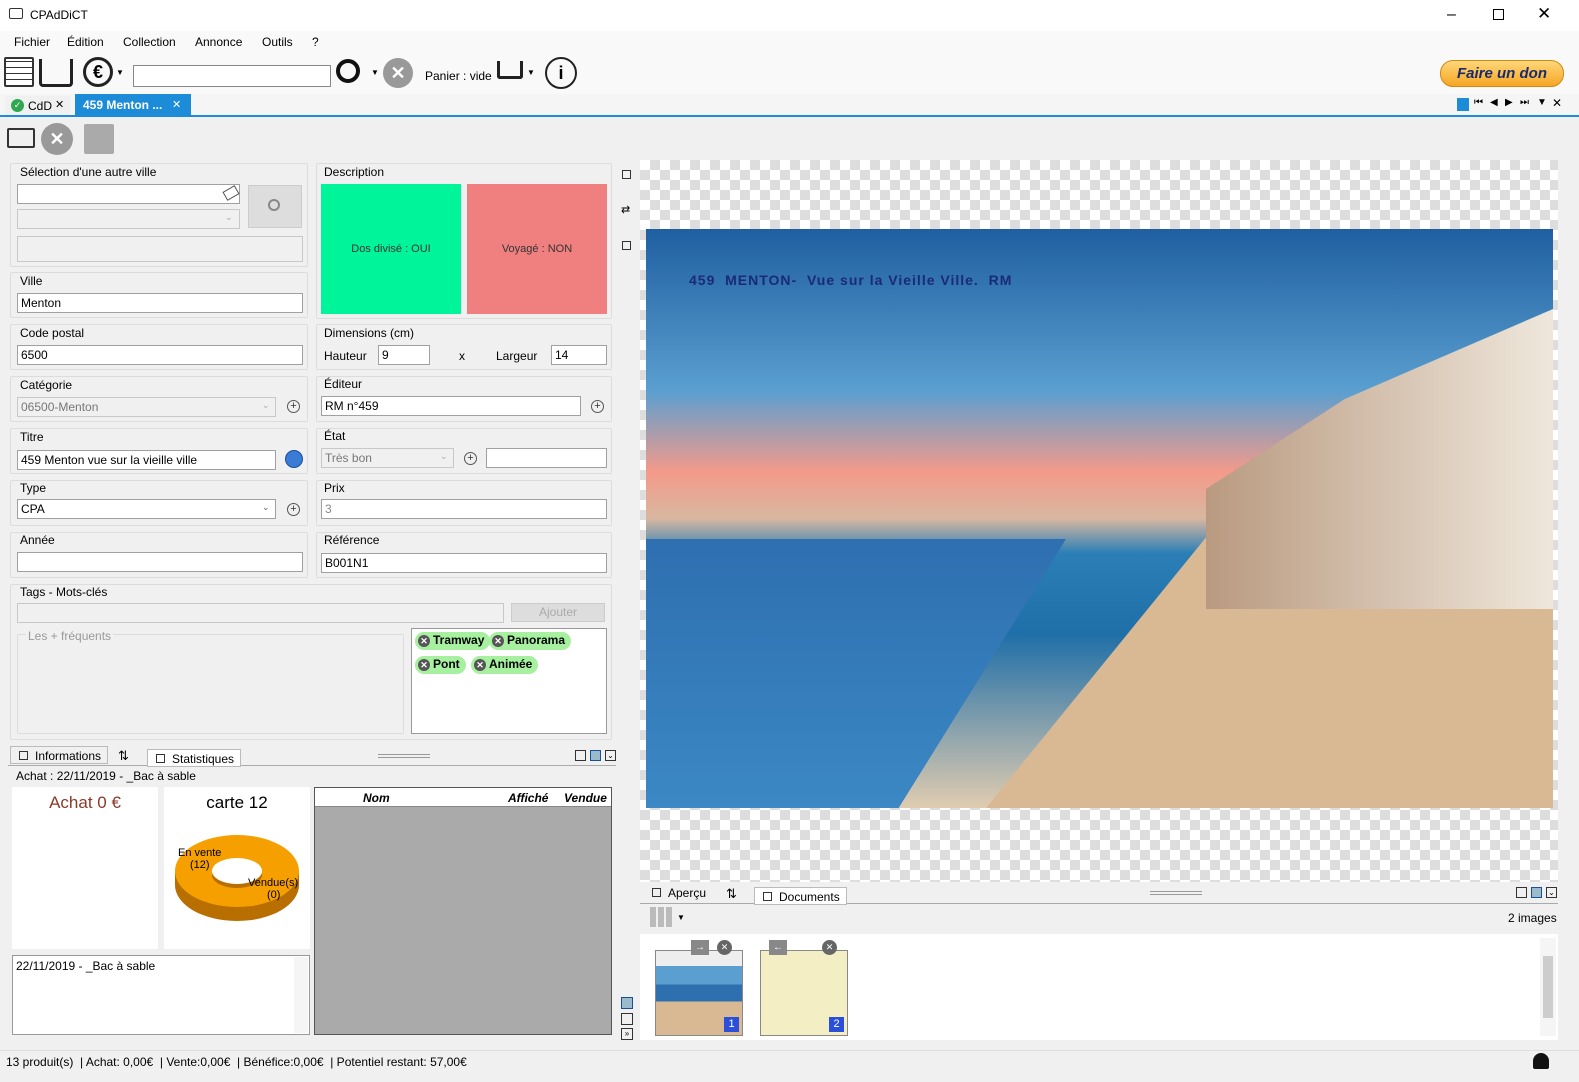 Image resolution: width=1579 pixels, height=1082 pixels. Describe the element at coordinates (59, 755) in the screenshot. I see `tab-informations: Informations` at that location.